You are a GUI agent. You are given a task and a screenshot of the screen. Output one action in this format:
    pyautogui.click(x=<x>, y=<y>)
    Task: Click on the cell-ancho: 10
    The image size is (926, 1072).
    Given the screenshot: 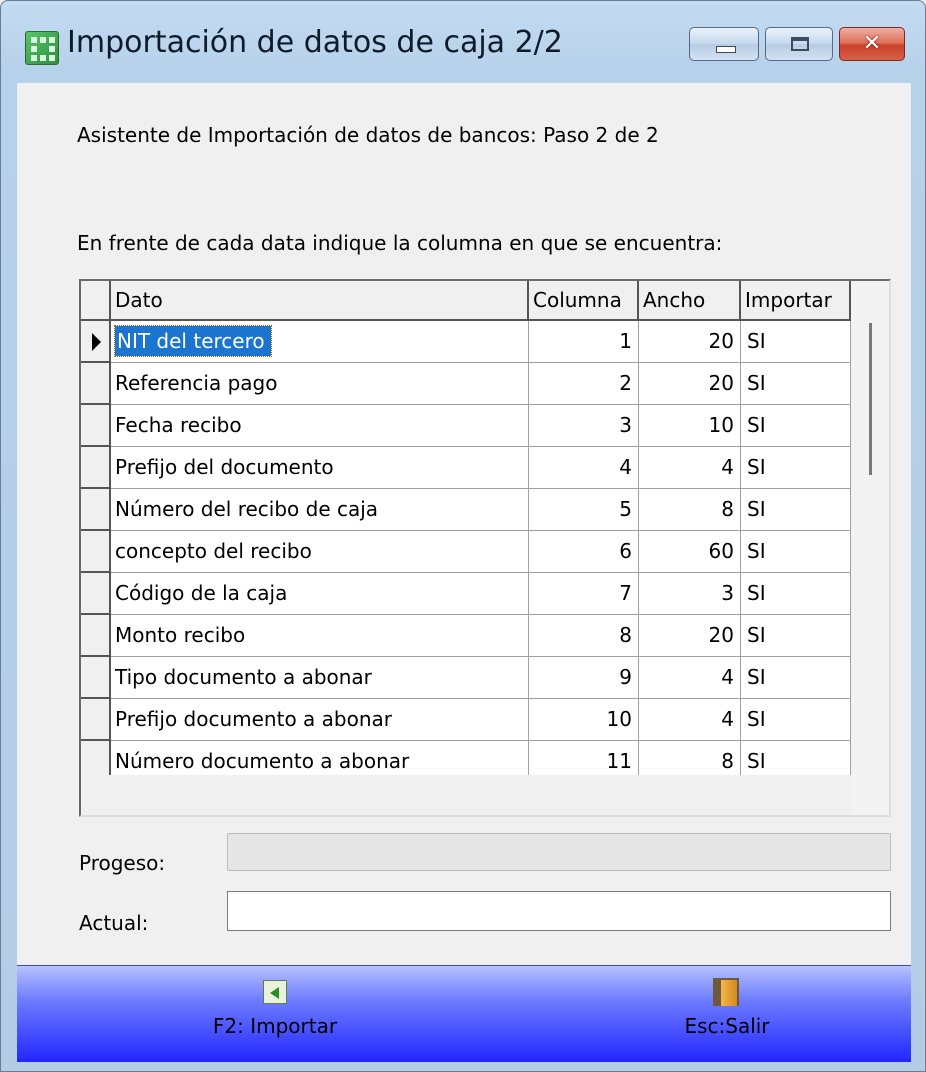 What is the action you would take?
    pyautogui.click(x=690, y=426)
    